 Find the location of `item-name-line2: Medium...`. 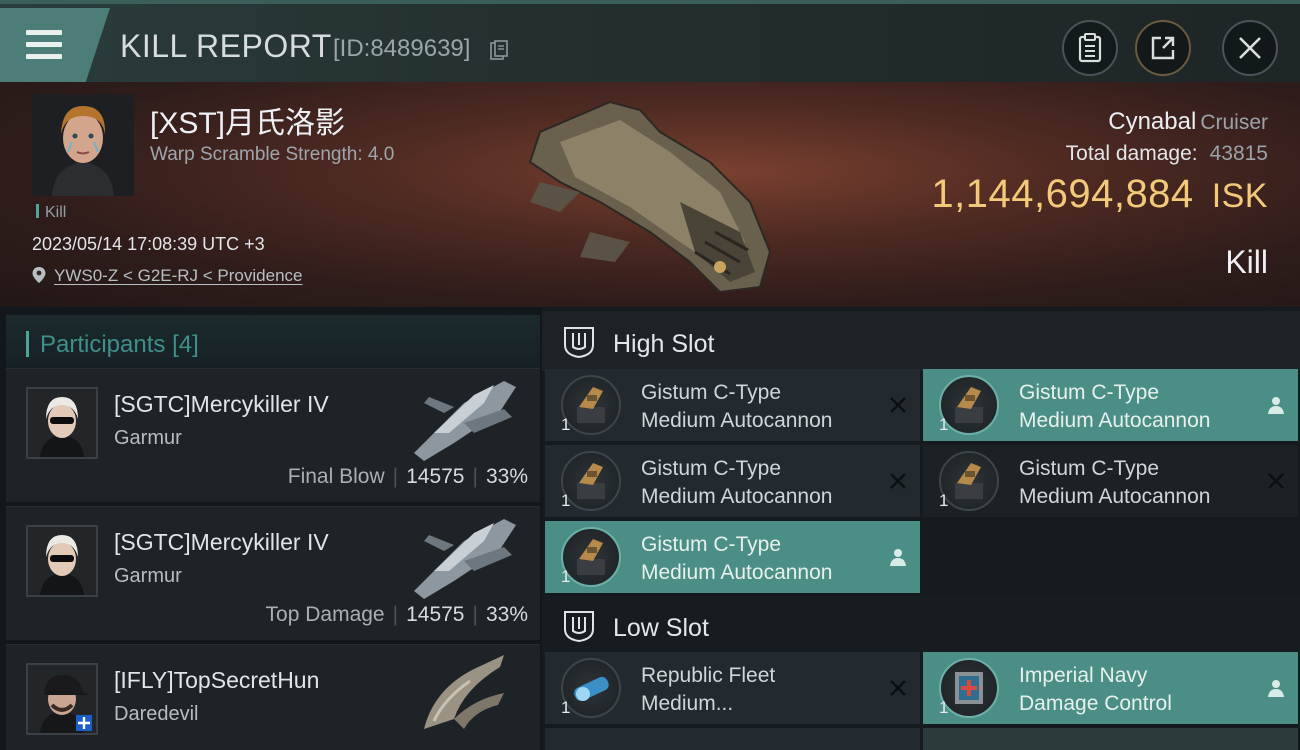

item-name-line2: Medium... is located at coordinates (687, 703).